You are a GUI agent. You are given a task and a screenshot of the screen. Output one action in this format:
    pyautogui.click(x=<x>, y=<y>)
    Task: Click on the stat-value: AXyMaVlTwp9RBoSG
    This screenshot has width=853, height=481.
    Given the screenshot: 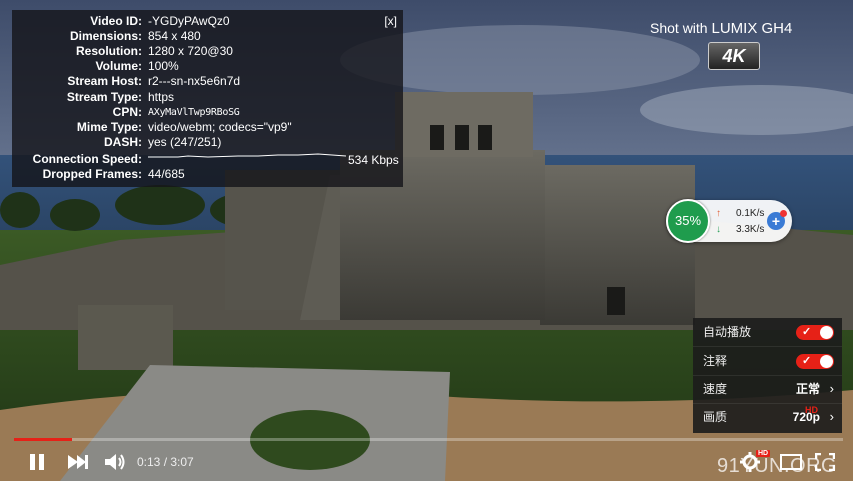 What is the action you would take?
    pyautogui.click(x=194, y=112)
    